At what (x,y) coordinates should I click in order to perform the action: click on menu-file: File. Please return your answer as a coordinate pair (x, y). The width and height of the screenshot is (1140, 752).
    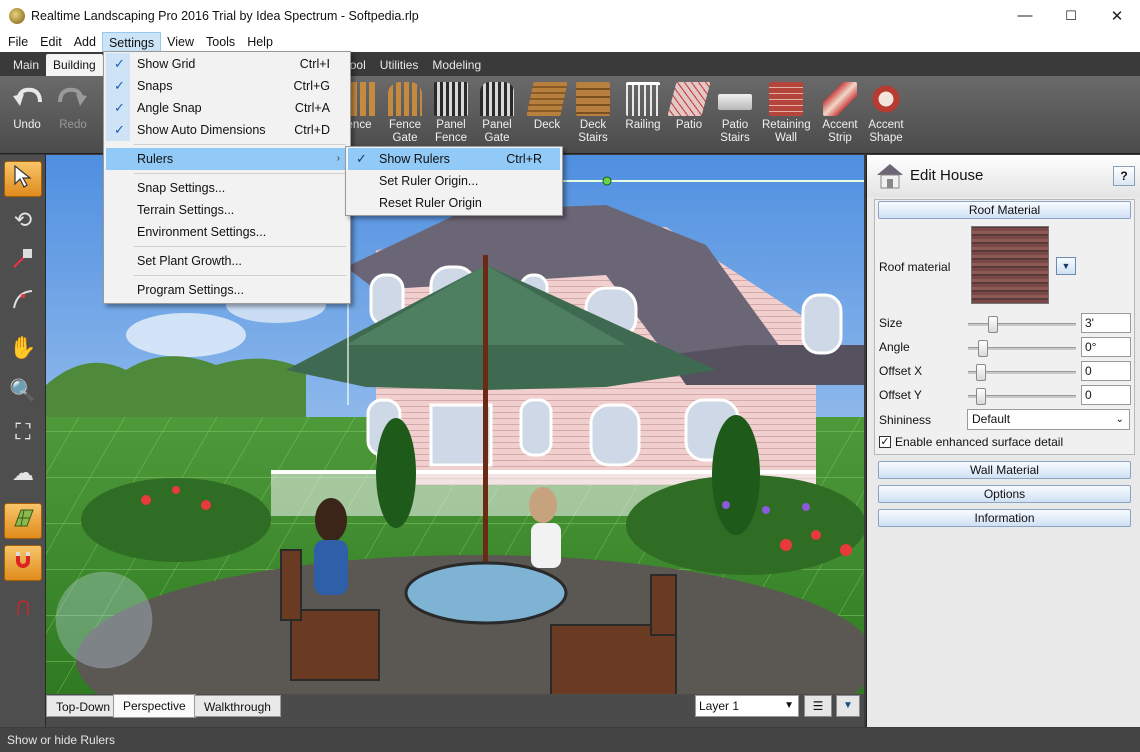
    Looking at the image, I should click on (18, 42).